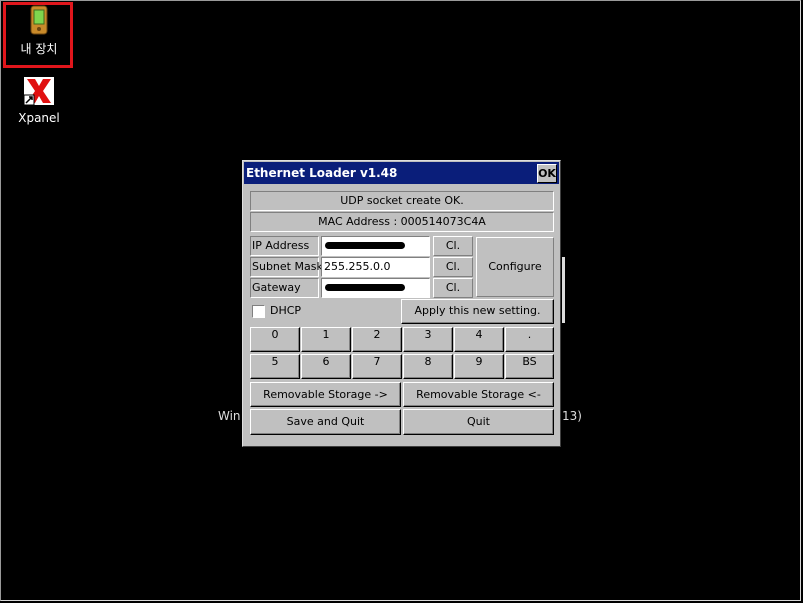 The image size is (803, 603). I want to click on desktop-icon-xpanel: Xpanel, so click(39, 100).